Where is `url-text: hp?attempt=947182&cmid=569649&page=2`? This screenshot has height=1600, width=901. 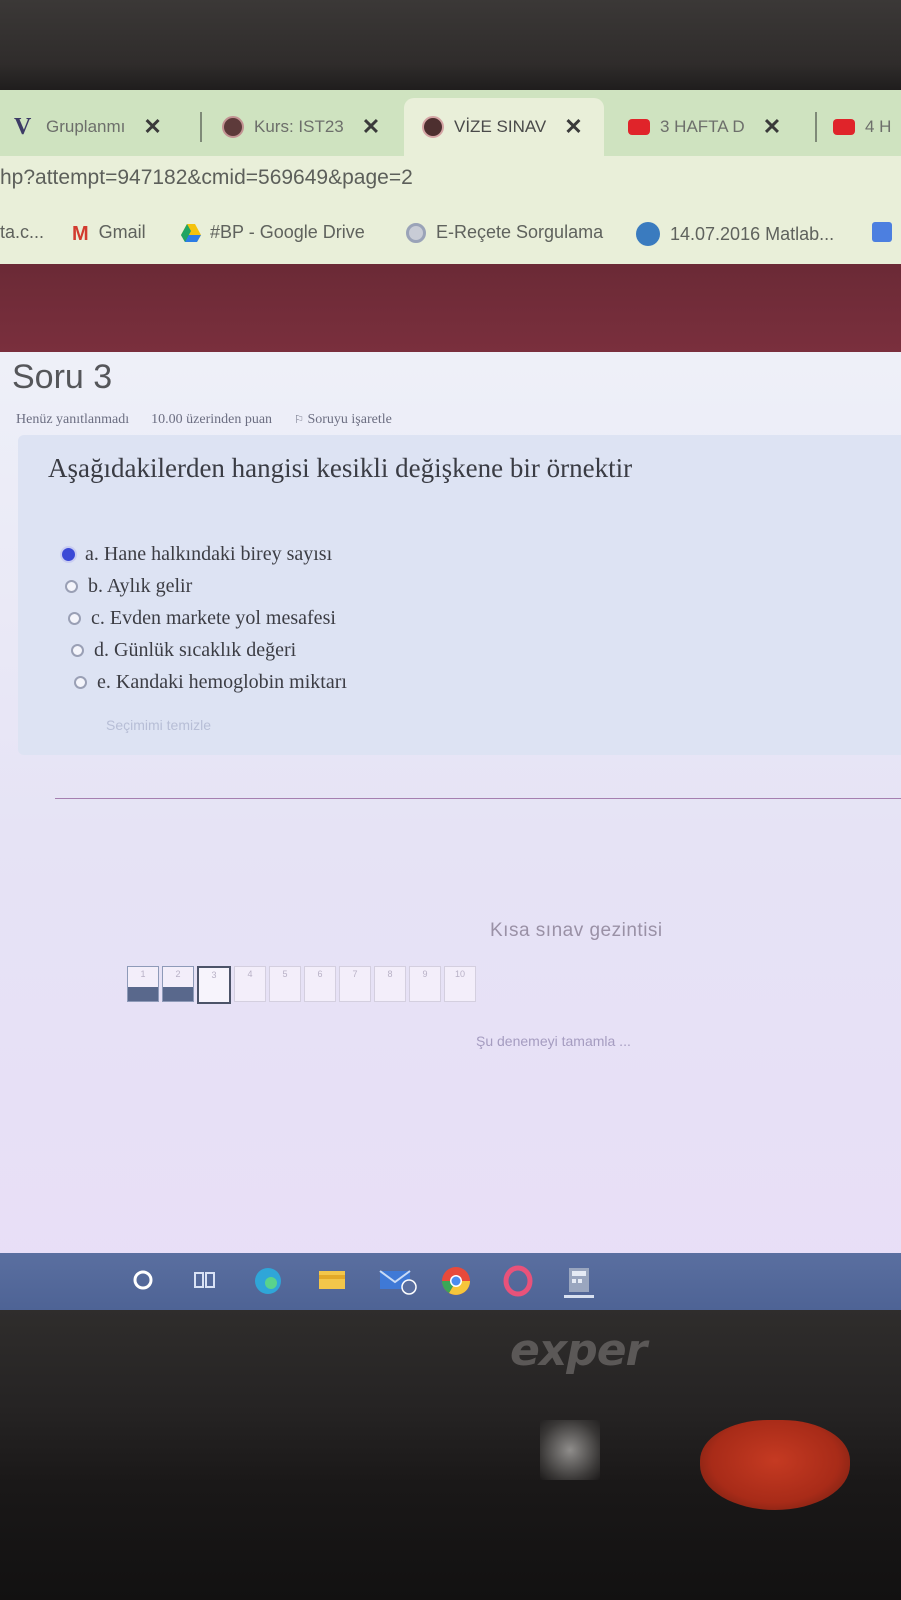 url-text: hp?attempt=947182&cmid=569649&page=2 is located at coordinates (206, 178).